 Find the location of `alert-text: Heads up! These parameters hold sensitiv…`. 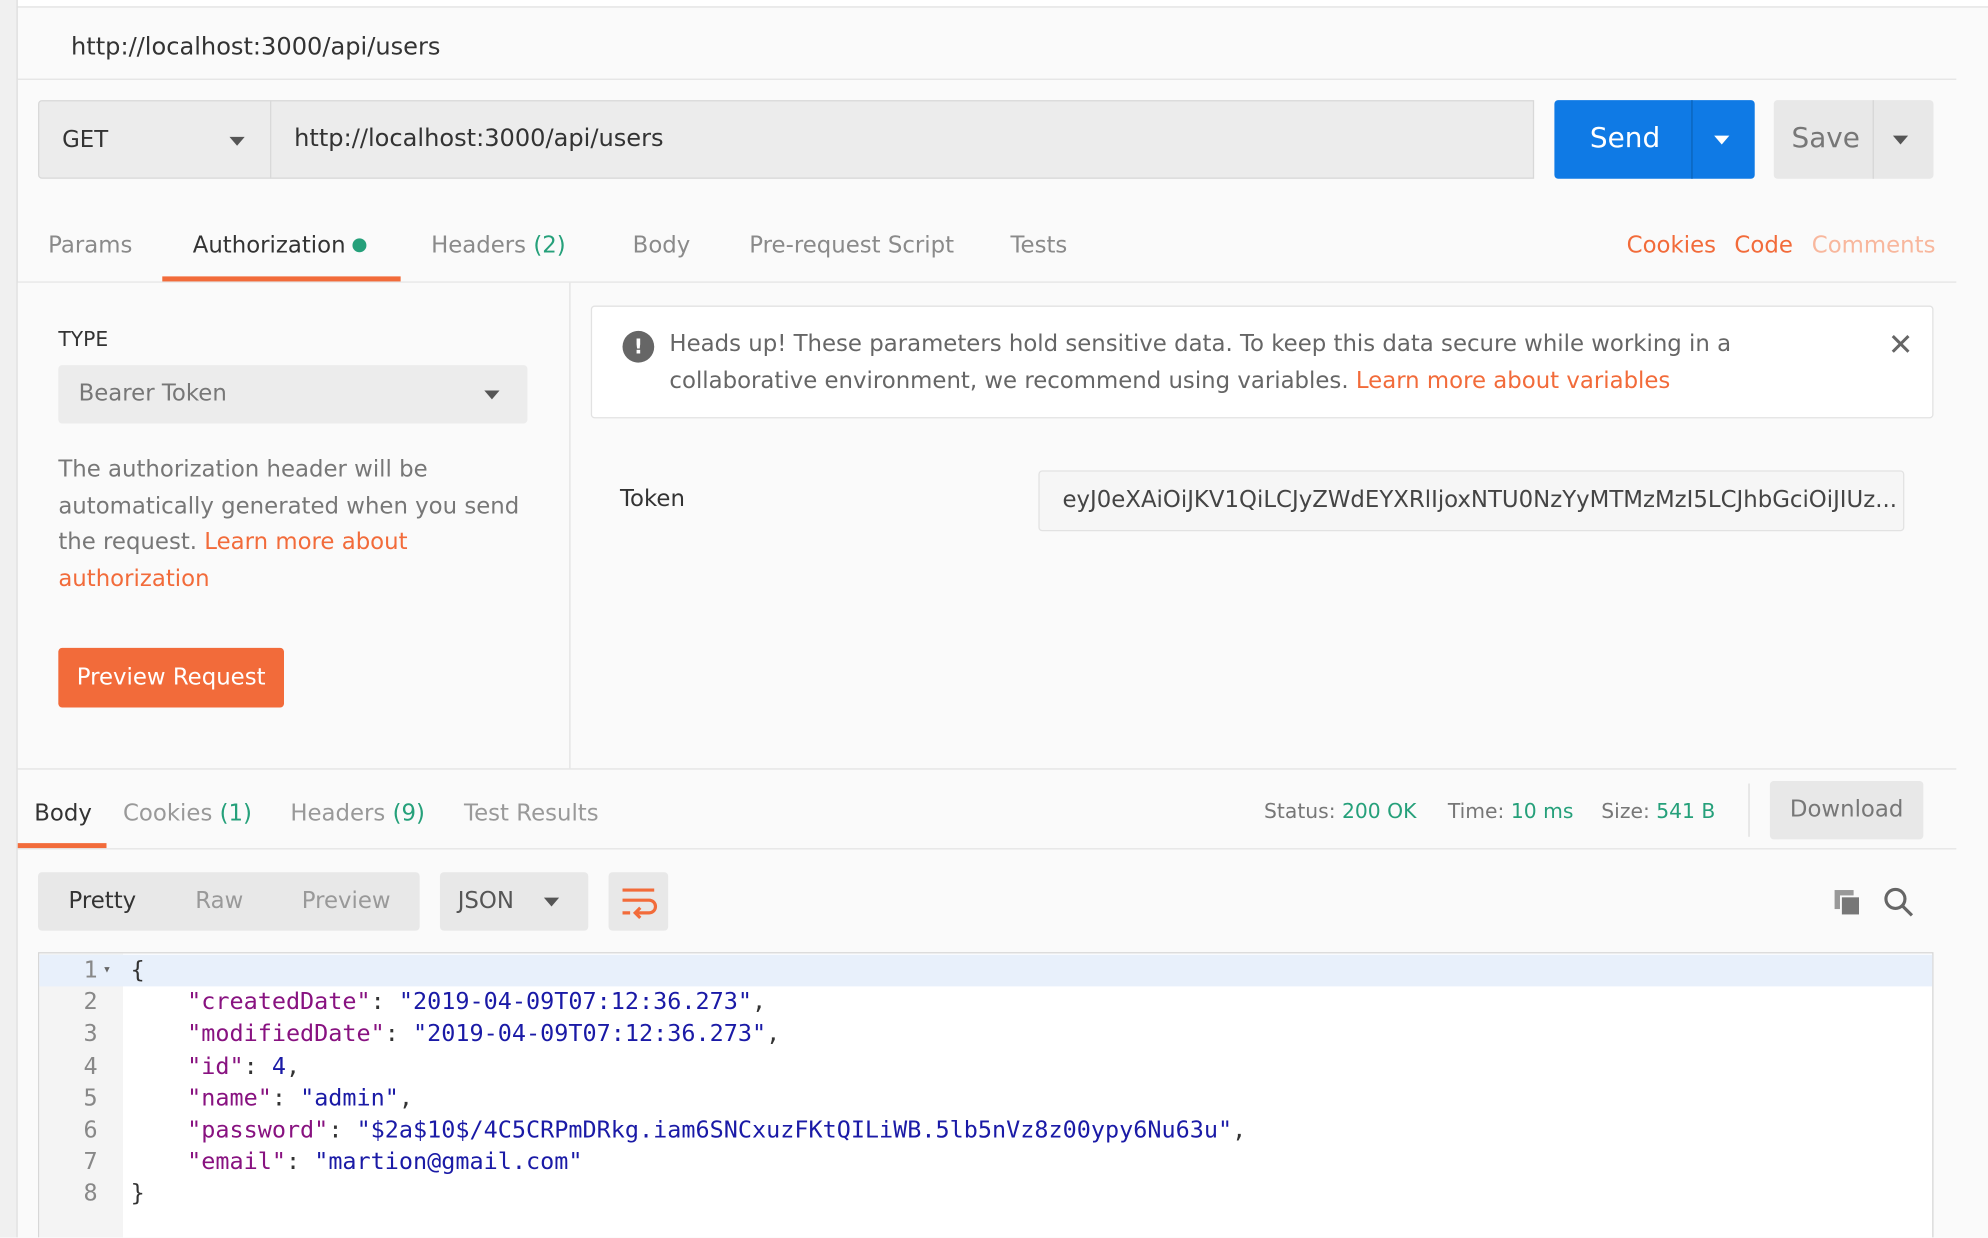

alert-text: Heads up! These parameters hold sensitiv… is located at coordinates (1200, 362).